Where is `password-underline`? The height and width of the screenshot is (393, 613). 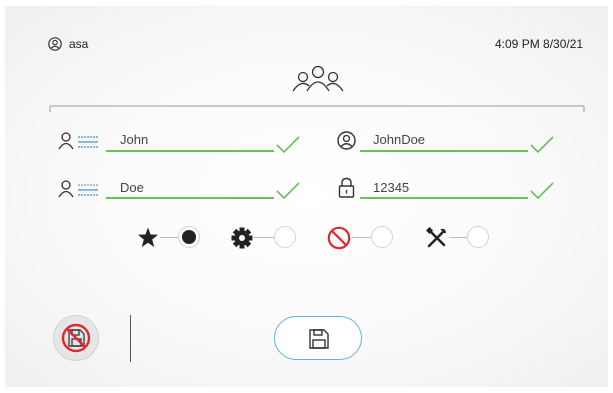
password-underline is located at coordinates (444, 198).